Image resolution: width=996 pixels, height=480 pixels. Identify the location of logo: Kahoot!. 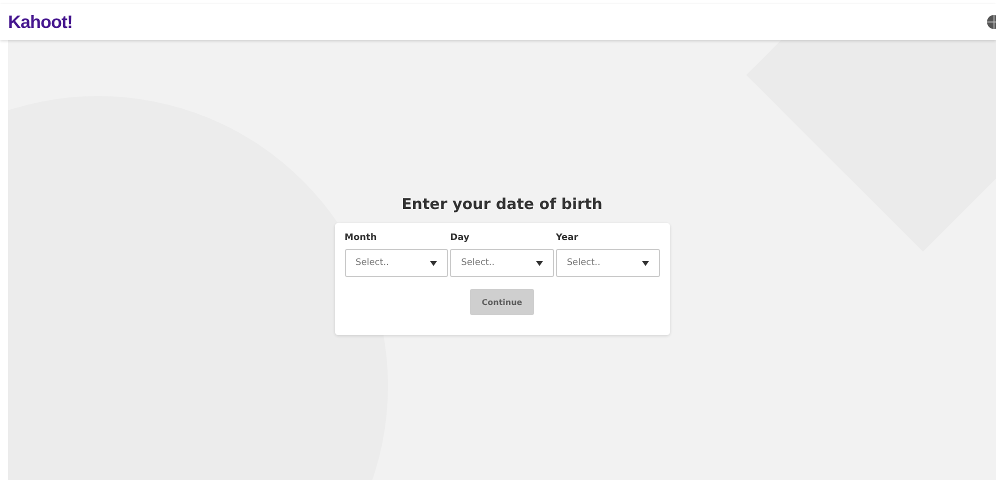
(40, 22).